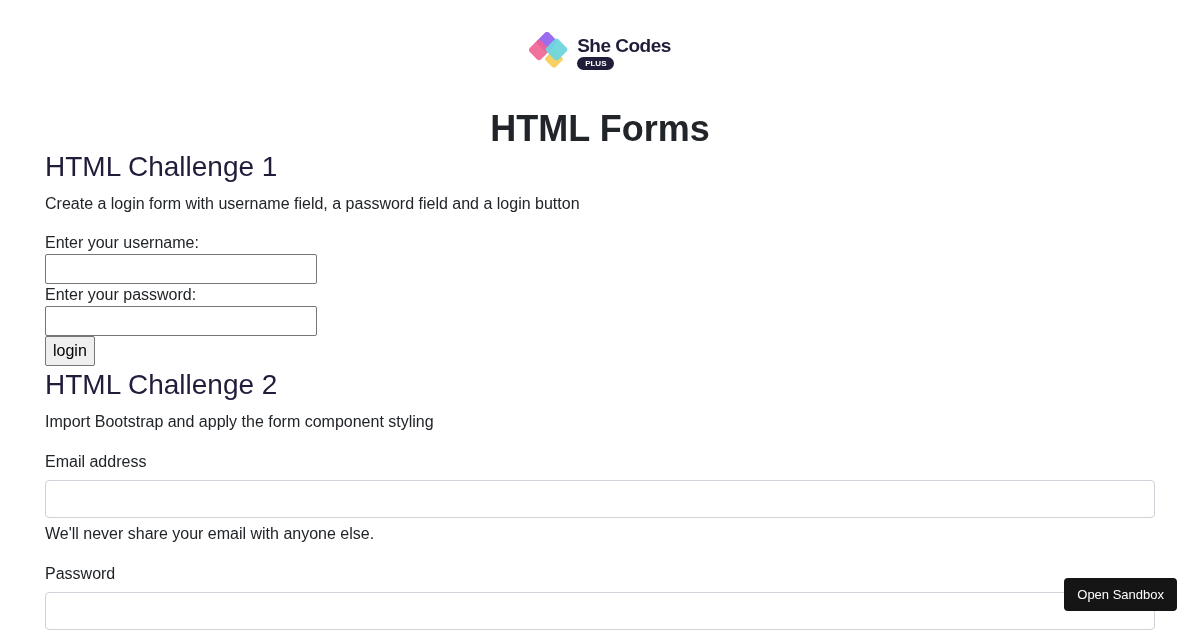 The height and width of the screenshot is (630, 1200). What do you see at coordinates (162, 167) in the screenshot?
I see `section-heading: HTML Challenge 1` at bounding box center [162, 167].